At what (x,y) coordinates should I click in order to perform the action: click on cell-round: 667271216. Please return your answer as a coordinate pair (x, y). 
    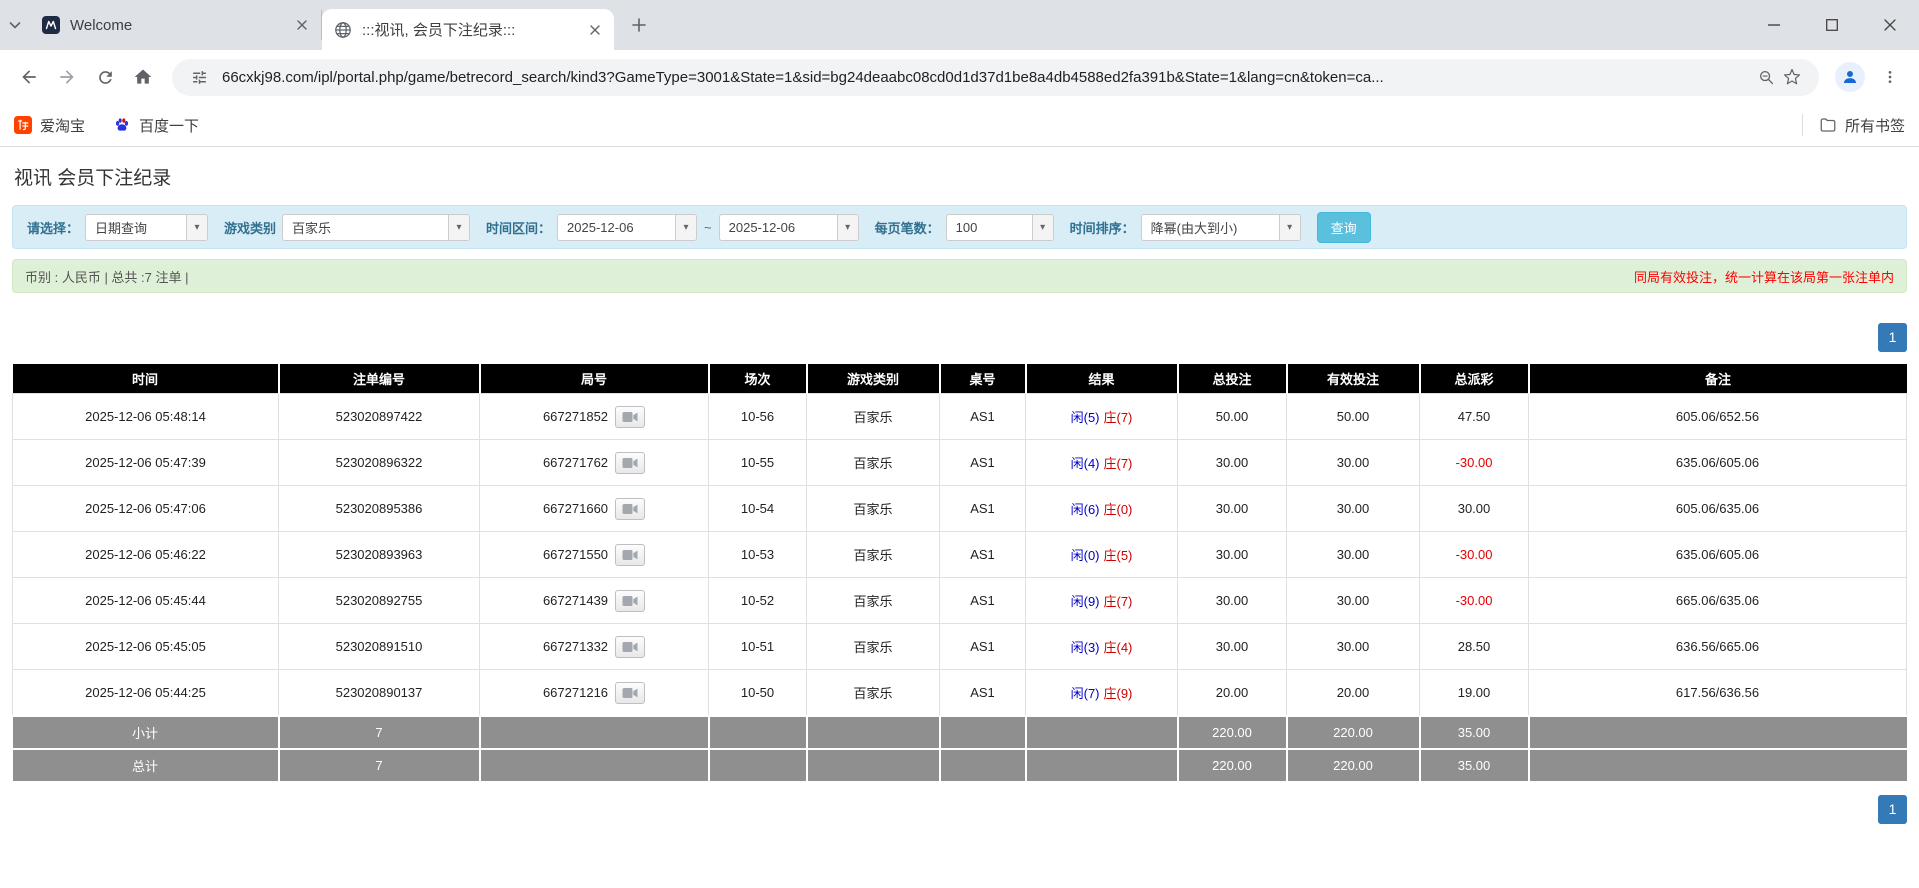
    Looking at the image, I should click on (594, 693).